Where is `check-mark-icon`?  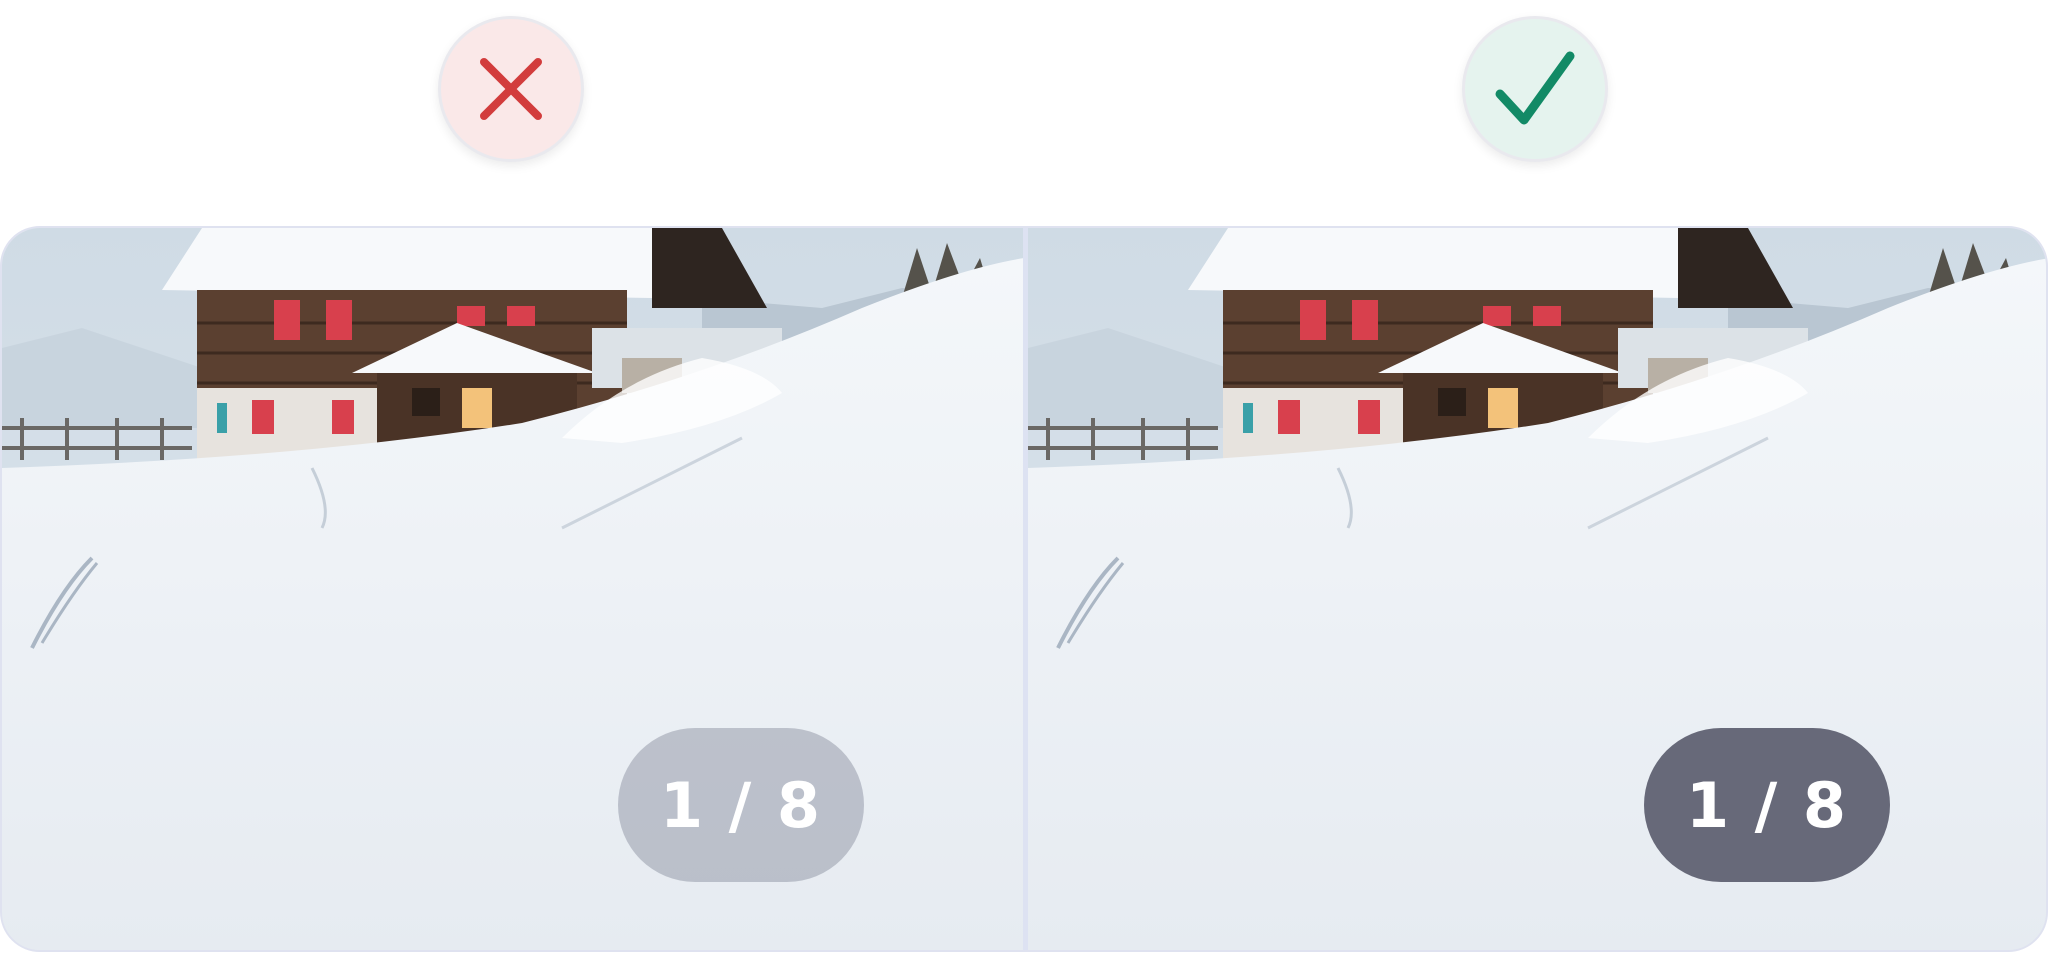 check-mark-icon is located at coordinates (1535, 88).